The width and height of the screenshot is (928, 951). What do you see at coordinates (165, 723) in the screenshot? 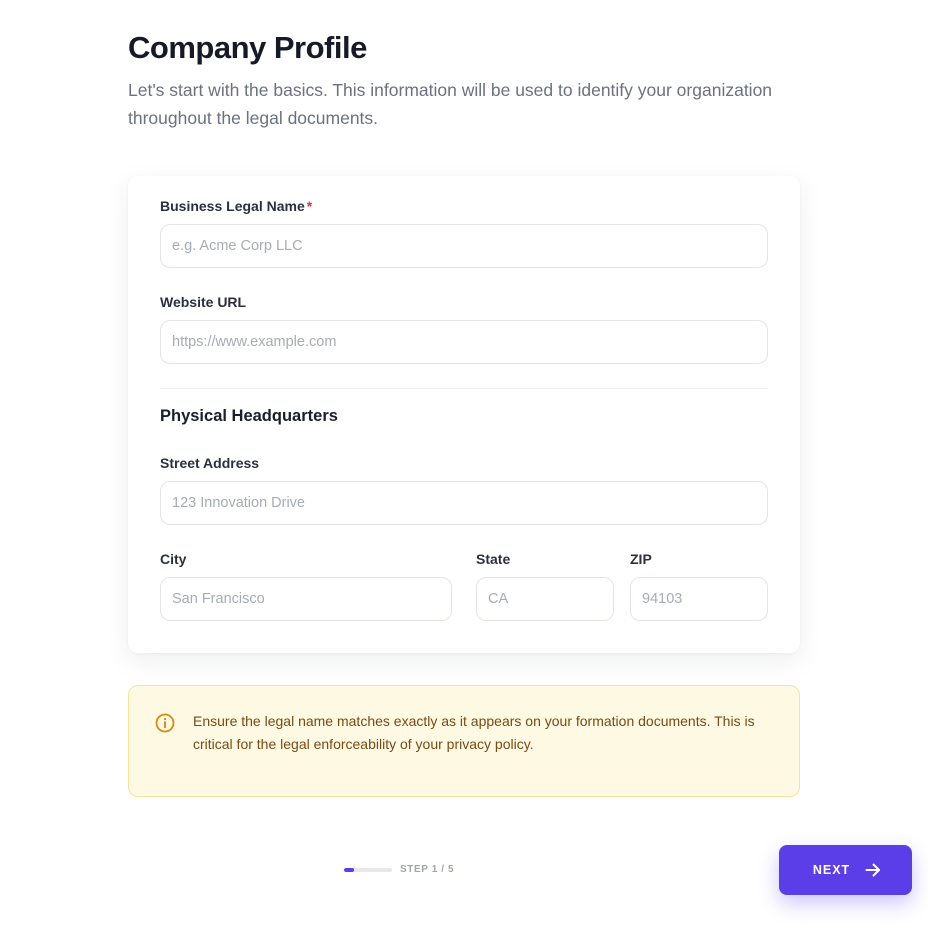
I see `info-icon` at bounding box center [165, 723].